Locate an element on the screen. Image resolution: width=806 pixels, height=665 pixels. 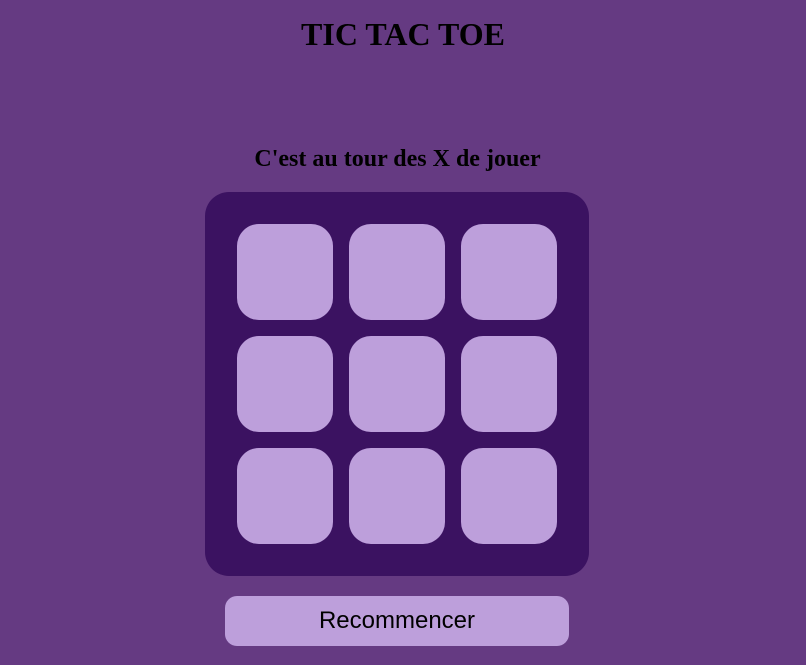
turn-status: C'est au tour des X de jouer is located at coordinates (397, 159).